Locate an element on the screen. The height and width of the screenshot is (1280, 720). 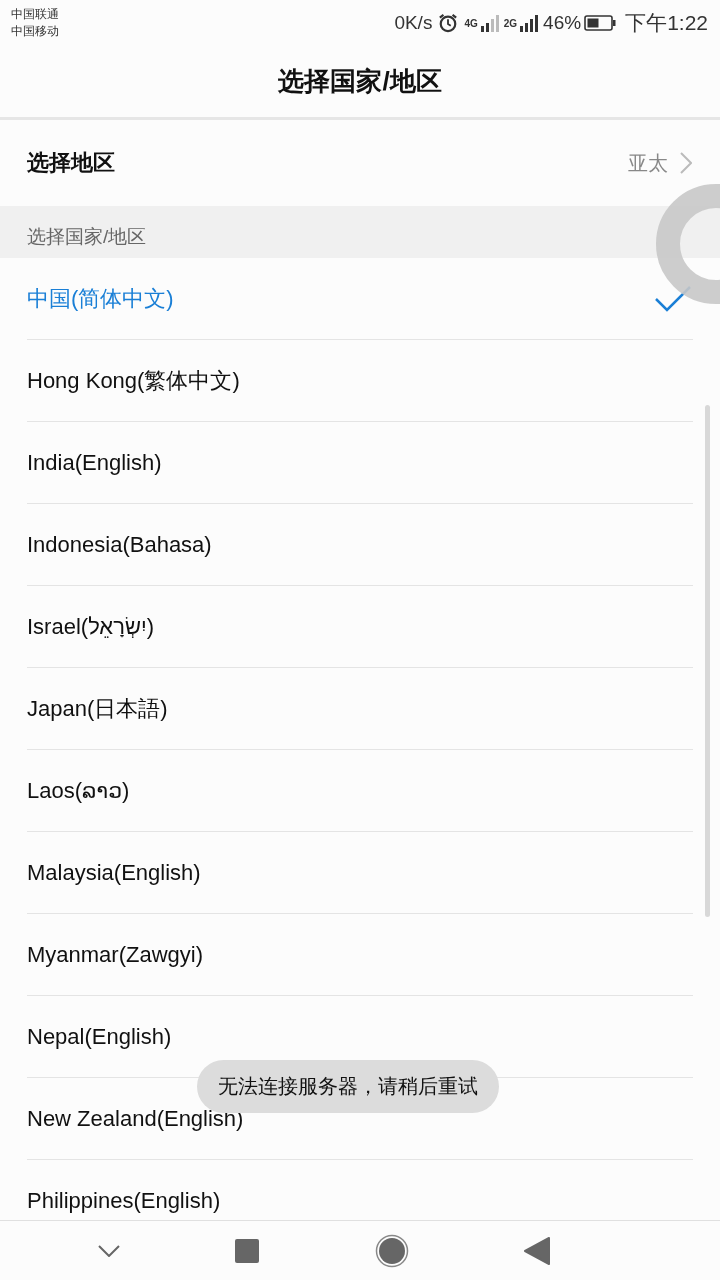
country-item: Myanmar(Zawgyi) is located at coordinates (360, 955).